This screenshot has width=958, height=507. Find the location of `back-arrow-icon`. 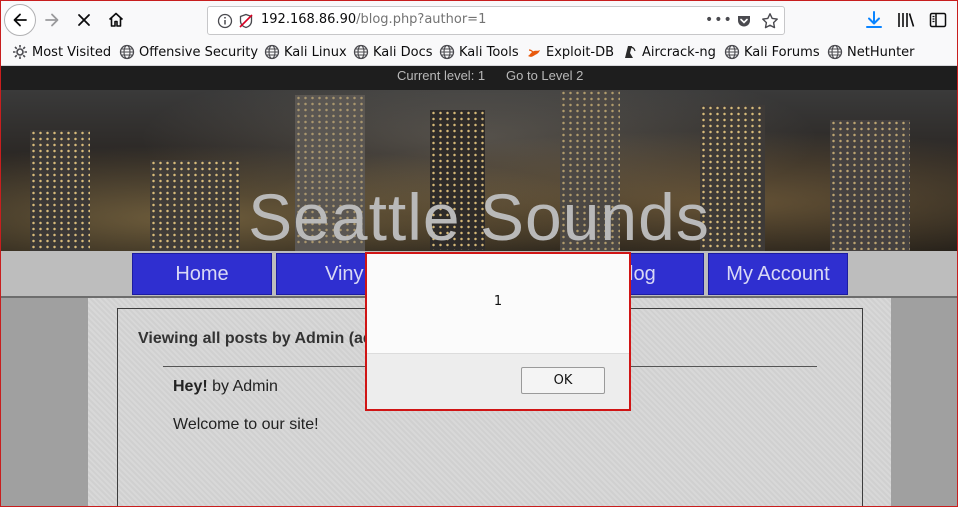

back-arrow-icon is located at coordinates (20, 20).